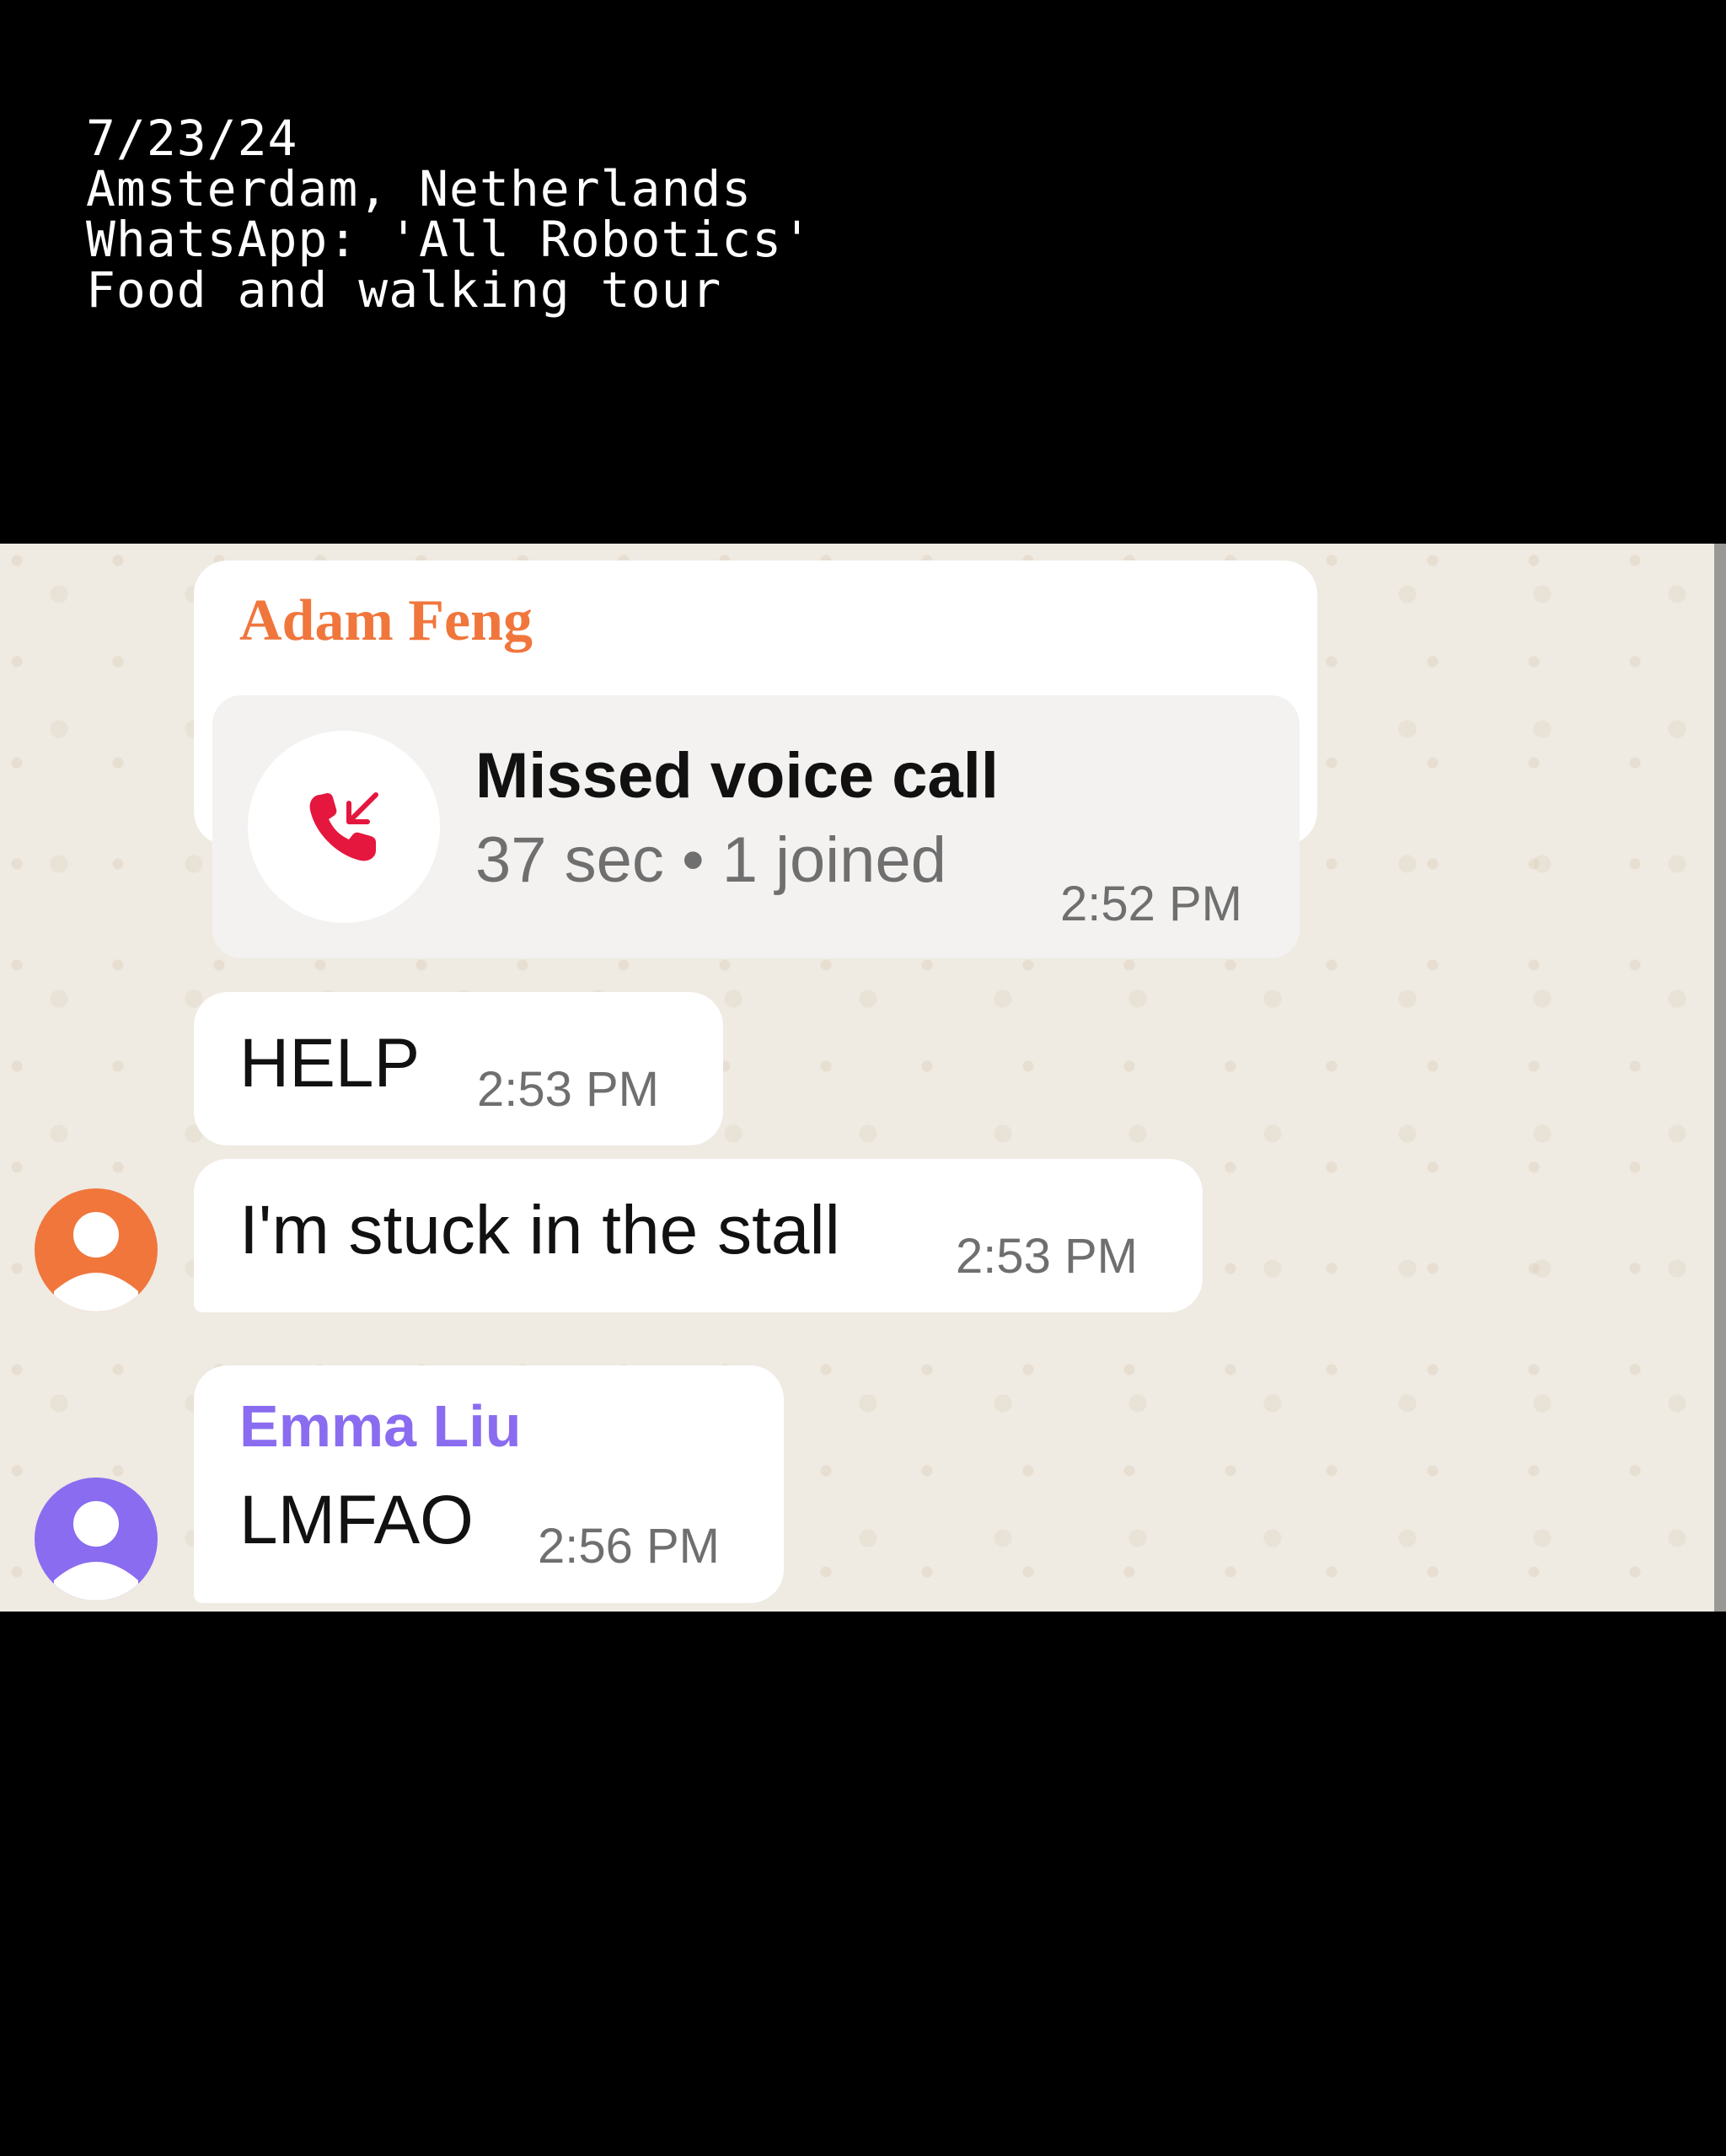 This screenshot has height=2156, width=1726. What do you see at coordinates (404, 290) in the screenshot?
I see `caption-topic: Food and walking tour` at bounding box center [404, 290].